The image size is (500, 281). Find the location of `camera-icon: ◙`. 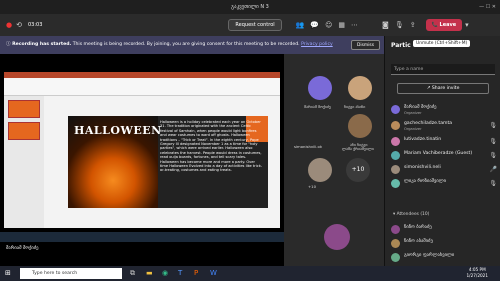

camera-icon: ◙ is located at coordinates (385, 25).